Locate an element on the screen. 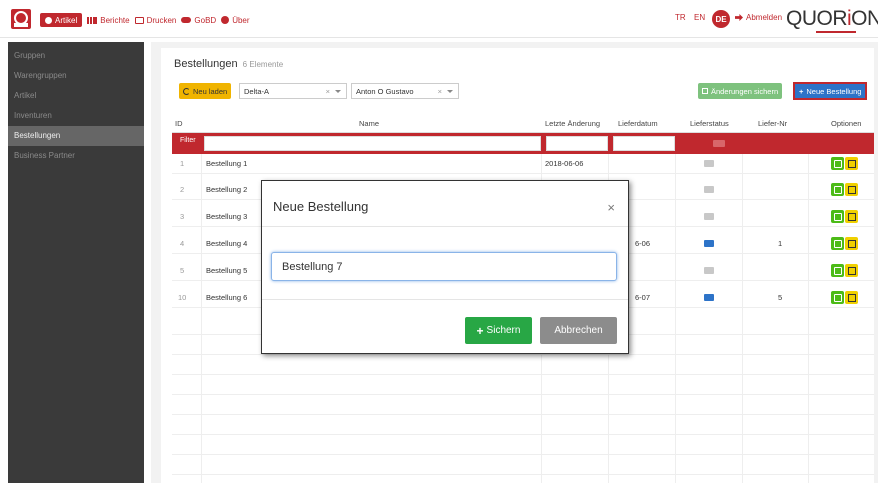  reload-button: Neu laden is located at coordinates (205, 91).